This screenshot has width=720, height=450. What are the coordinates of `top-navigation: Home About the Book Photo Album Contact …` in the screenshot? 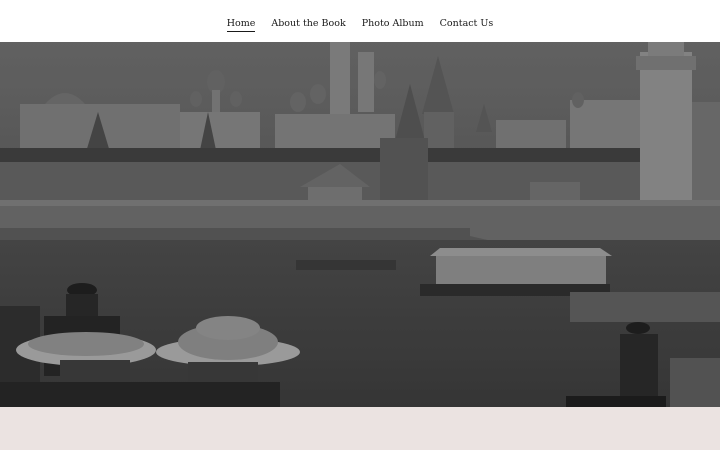 It's located at (360, 21).